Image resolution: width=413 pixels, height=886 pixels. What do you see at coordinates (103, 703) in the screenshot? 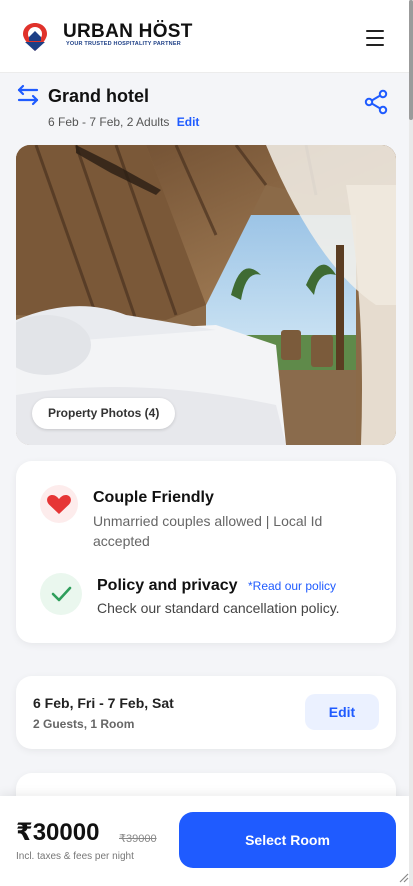
I see `stay-dates: 6 Feb, Fri - 7 Feb, Sat` at bounding box center [103, 703].